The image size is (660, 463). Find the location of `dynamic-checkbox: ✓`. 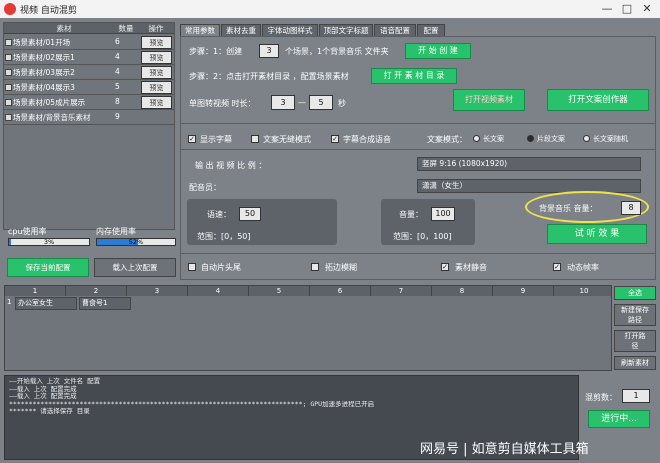

dynamic-checkbox: ✓ is located at coordinates (557, 267).